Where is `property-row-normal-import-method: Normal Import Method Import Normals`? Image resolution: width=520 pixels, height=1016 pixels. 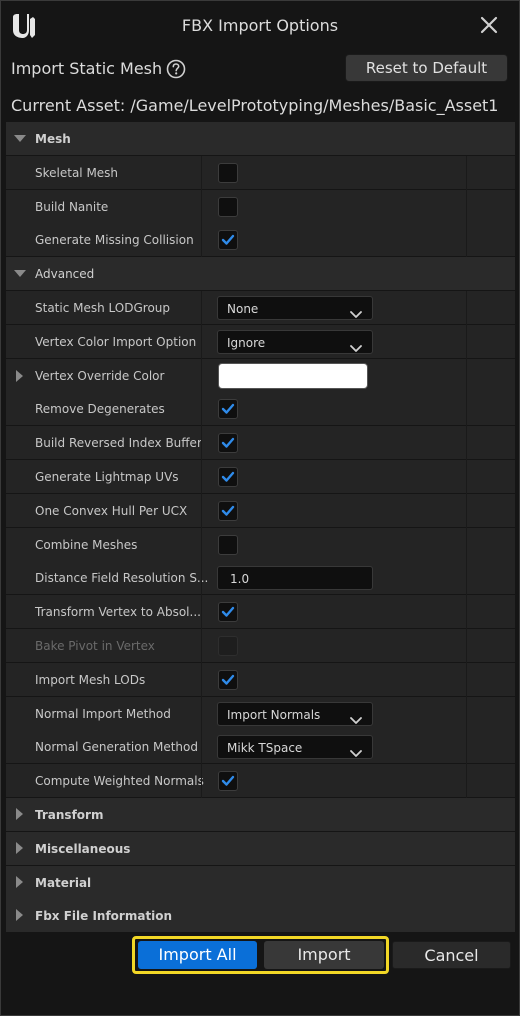 property-row-normal-import-method: Normal Import Method Import Normals is located at coordinates (260, 714).